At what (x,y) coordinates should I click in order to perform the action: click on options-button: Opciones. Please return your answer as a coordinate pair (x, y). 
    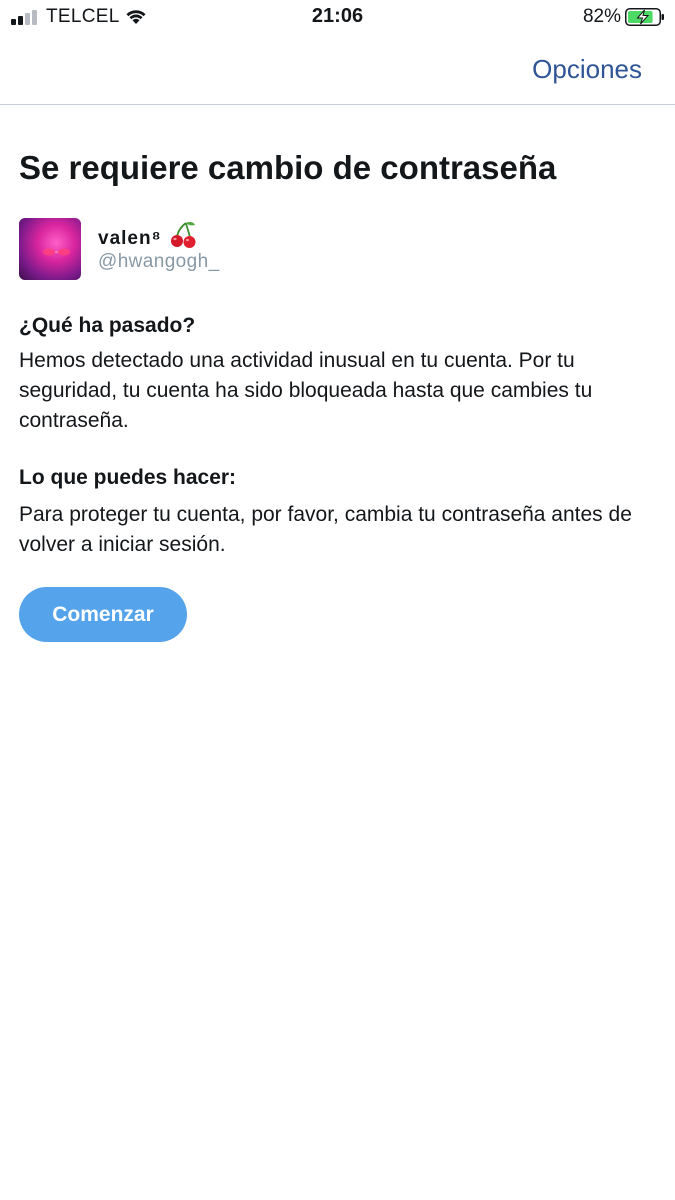
    Looking at the image, I should click on (587, 69).